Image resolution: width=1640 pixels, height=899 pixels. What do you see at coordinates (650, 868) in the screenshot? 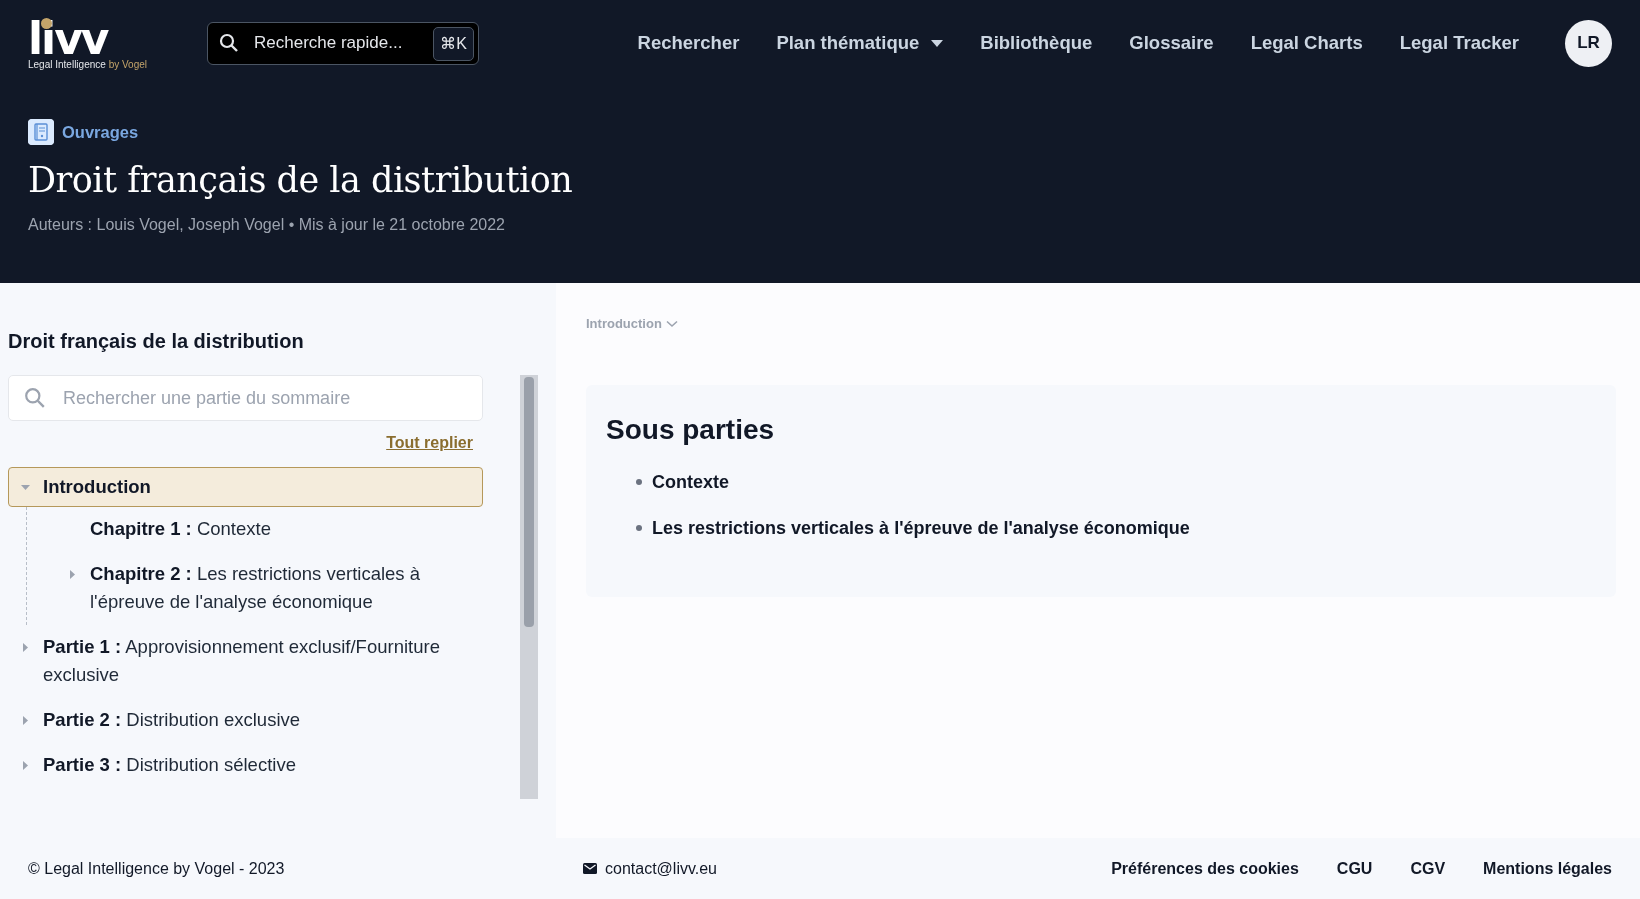
I see `email-link: contact@livv.eu` at bounding box center [650, 868].